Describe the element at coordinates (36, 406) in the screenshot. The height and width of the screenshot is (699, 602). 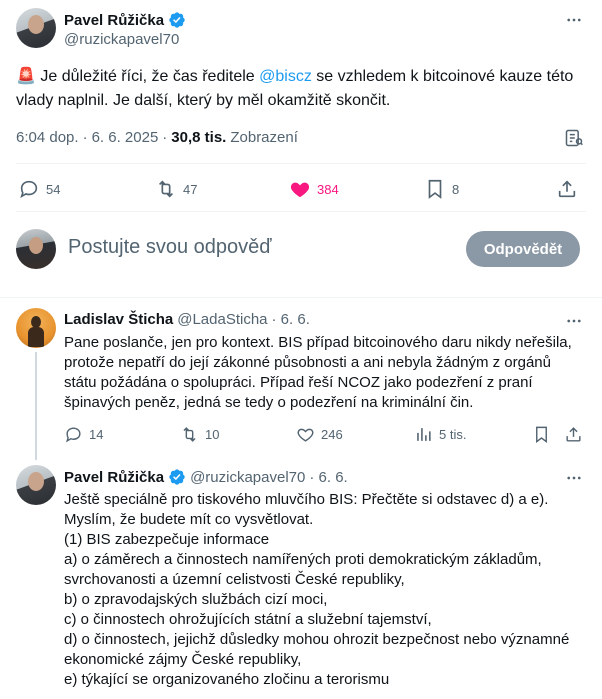
I see `thread-line` at that location.